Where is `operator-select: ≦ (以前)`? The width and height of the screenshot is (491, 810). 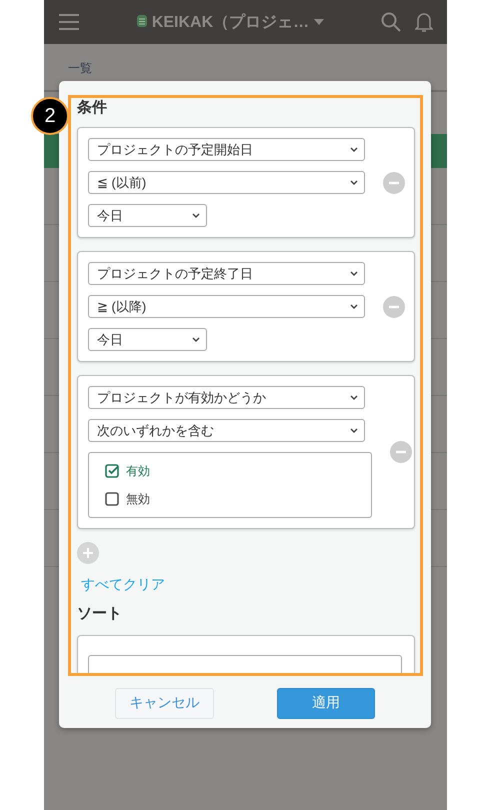 operator-select: ≦ (以前) is located at coordinates (226, 182).